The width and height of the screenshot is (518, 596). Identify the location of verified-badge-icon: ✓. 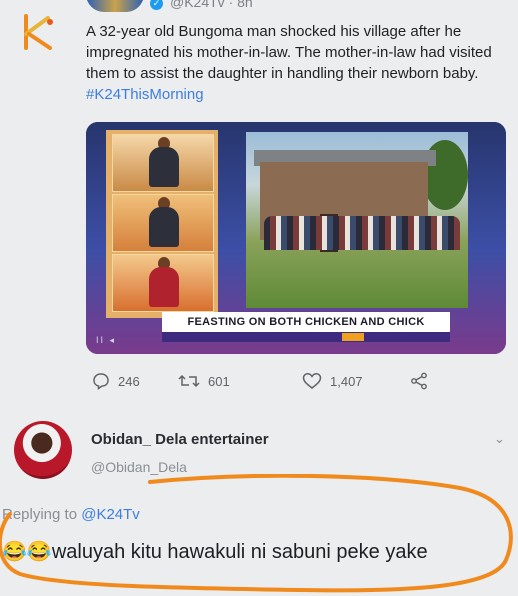
(156, 5).